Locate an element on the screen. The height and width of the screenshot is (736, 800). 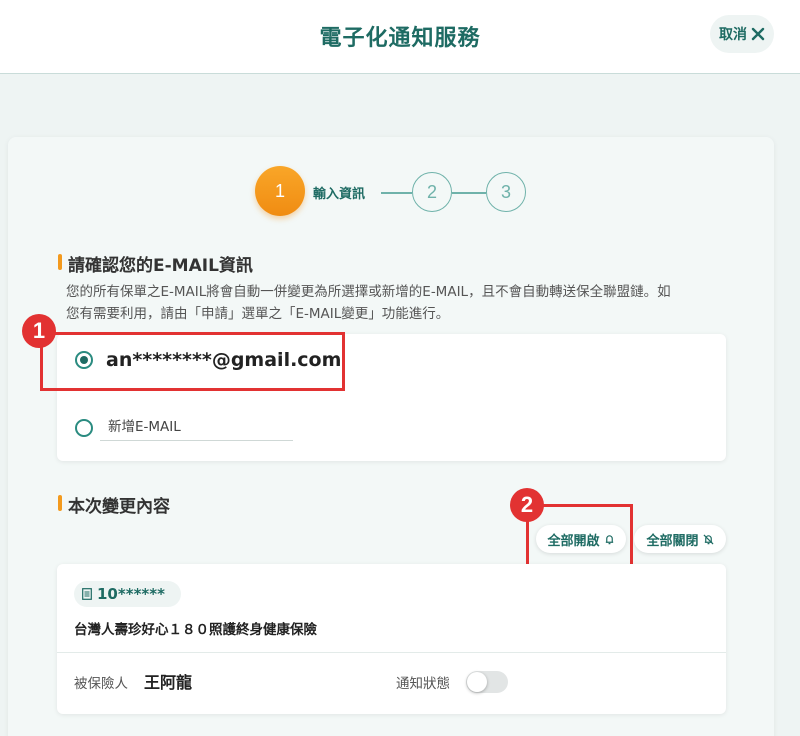
disable-all-button: 全部關閉 is located at coordinates (680, 539).